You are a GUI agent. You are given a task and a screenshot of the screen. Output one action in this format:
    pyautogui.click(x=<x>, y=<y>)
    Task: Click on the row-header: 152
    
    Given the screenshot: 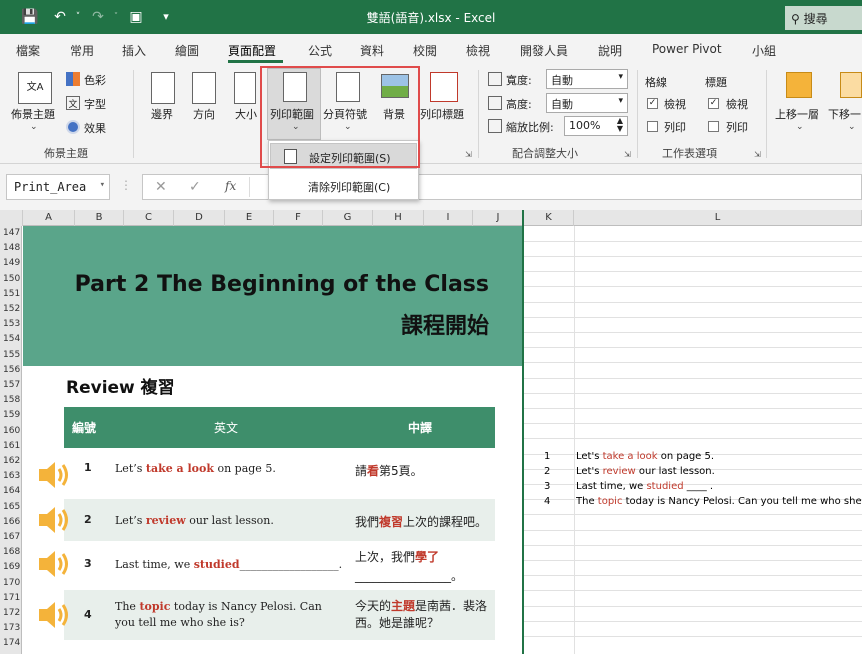 What is the action you would take?
    pyautogui.click(x=11, y=309)
    